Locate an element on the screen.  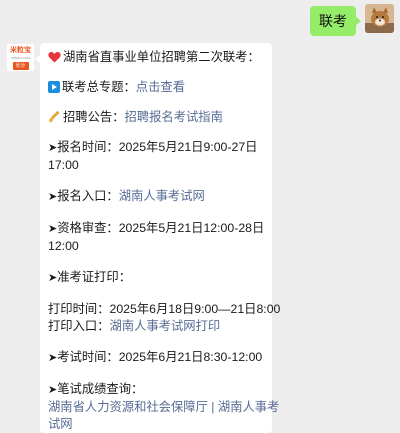
admit-title-line: ➤准考证打印： is located at coordinates (160, 278).